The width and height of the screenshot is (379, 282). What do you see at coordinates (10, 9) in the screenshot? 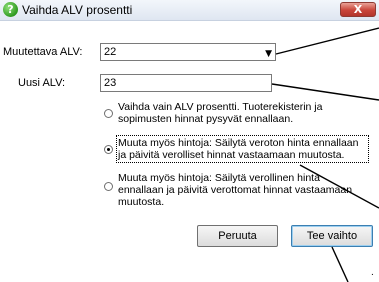
I see `green-question-icon: ?` at bounding box center [10, 9].